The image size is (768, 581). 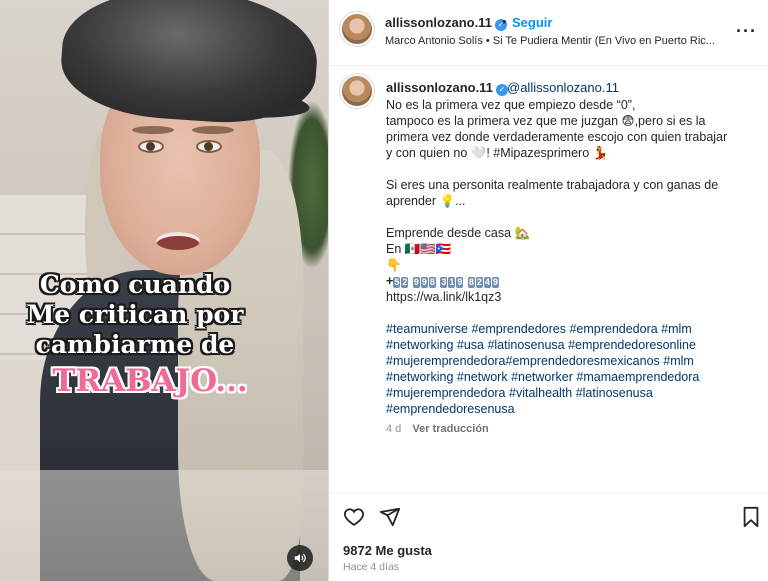 What do you see at coordinates (394, 429) in the screenshot?
I see `caption-time: 4 d` at bounding box center [394, 429].